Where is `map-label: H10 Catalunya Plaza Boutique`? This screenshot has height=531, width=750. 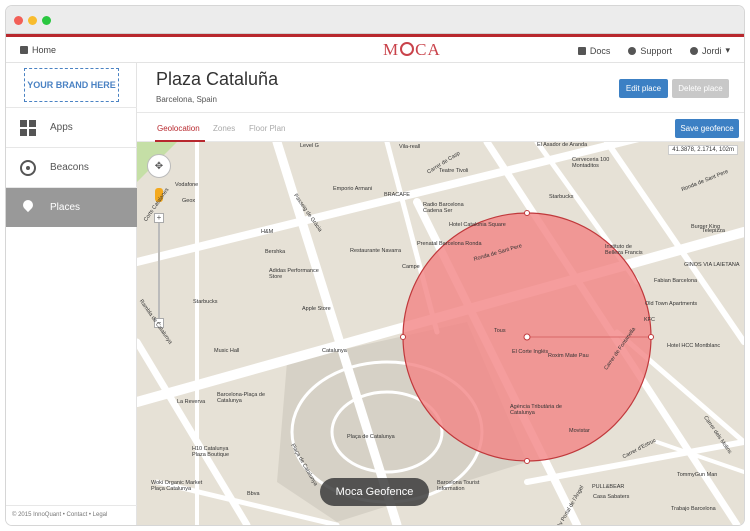
map-label: H10 Catalunya Plaza Boutique is located at coordinates (210, 452).